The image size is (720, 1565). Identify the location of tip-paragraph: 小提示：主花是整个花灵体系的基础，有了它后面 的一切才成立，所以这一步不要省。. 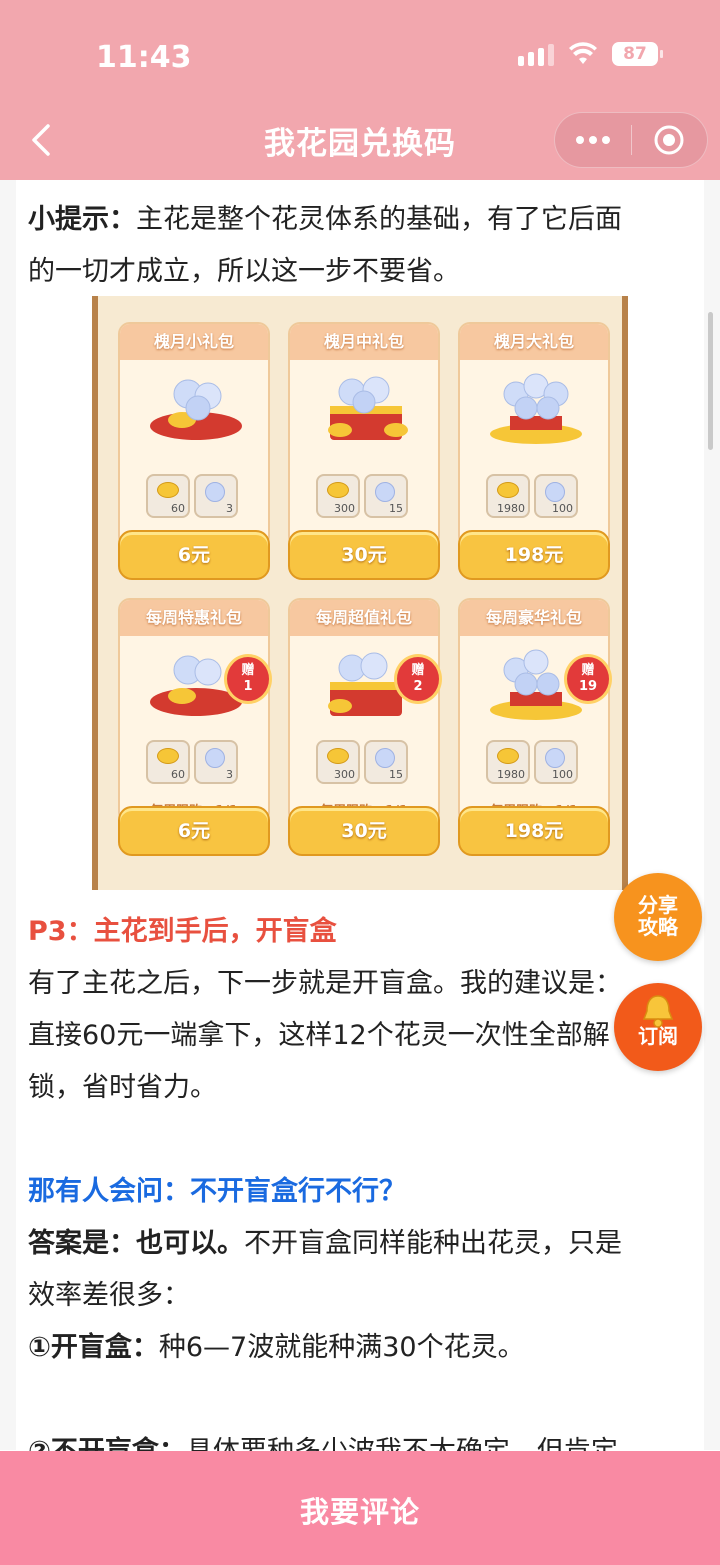
(358, 246).